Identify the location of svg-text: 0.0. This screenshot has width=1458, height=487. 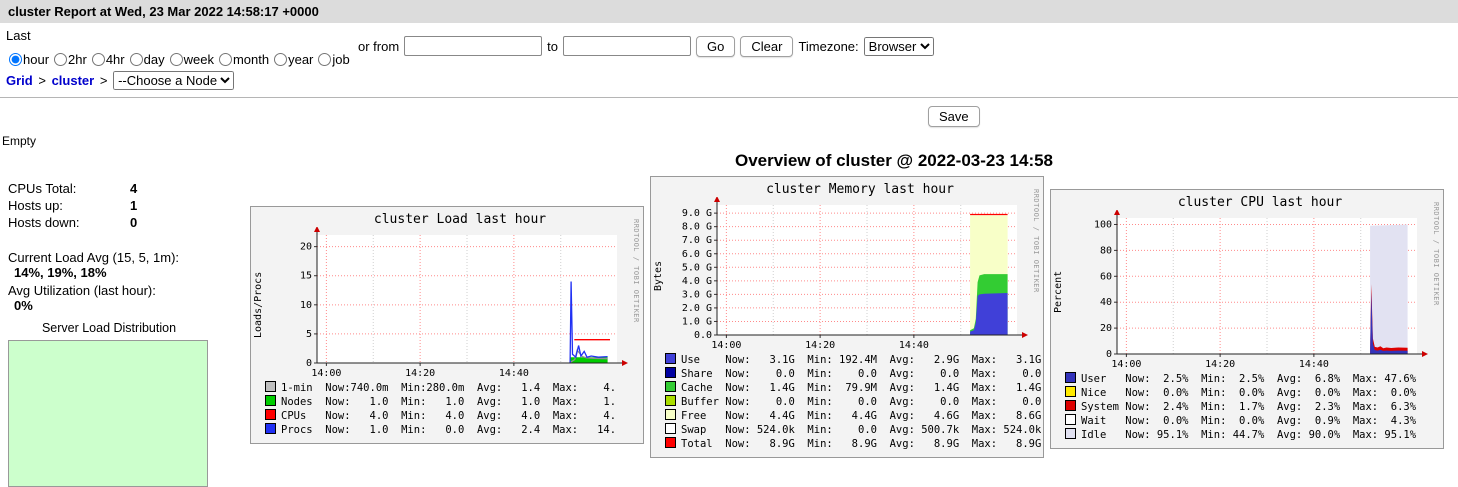
(703, 335).